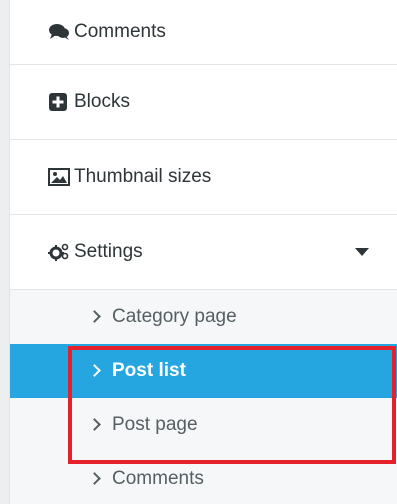 Image resolution: width=397 pixels, height=504 pixels. Describe the element at coordinates (203, 425) in the screenshot. I see `submenu-item-post-page: Post page` at that location.